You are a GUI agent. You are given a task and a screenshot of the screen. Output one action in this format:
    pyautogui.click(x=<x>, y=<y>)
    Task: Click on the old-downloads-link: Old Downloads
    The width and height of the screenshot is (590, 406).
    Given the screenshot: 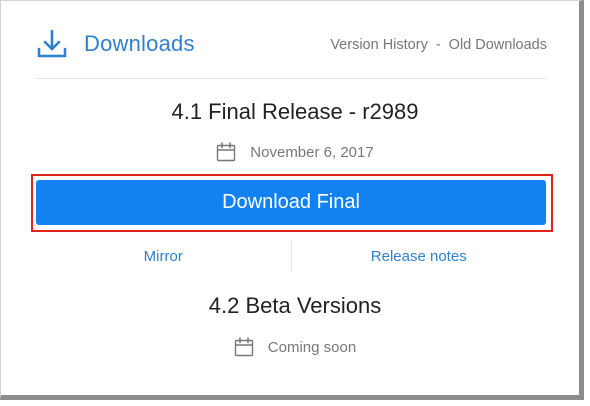 What is the action you would take?
    pyautogui.click(x=498, y=45)
    